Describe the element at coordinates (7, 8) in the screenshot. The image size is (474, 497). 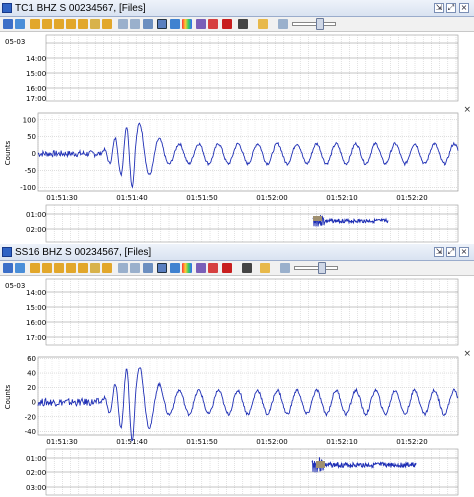
I see `window-icon` at that location.